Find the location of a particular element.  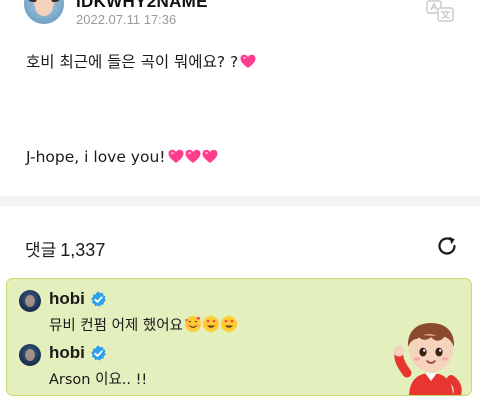

smiling-hearts-emoji-icon is located at coordinates (192, 326).